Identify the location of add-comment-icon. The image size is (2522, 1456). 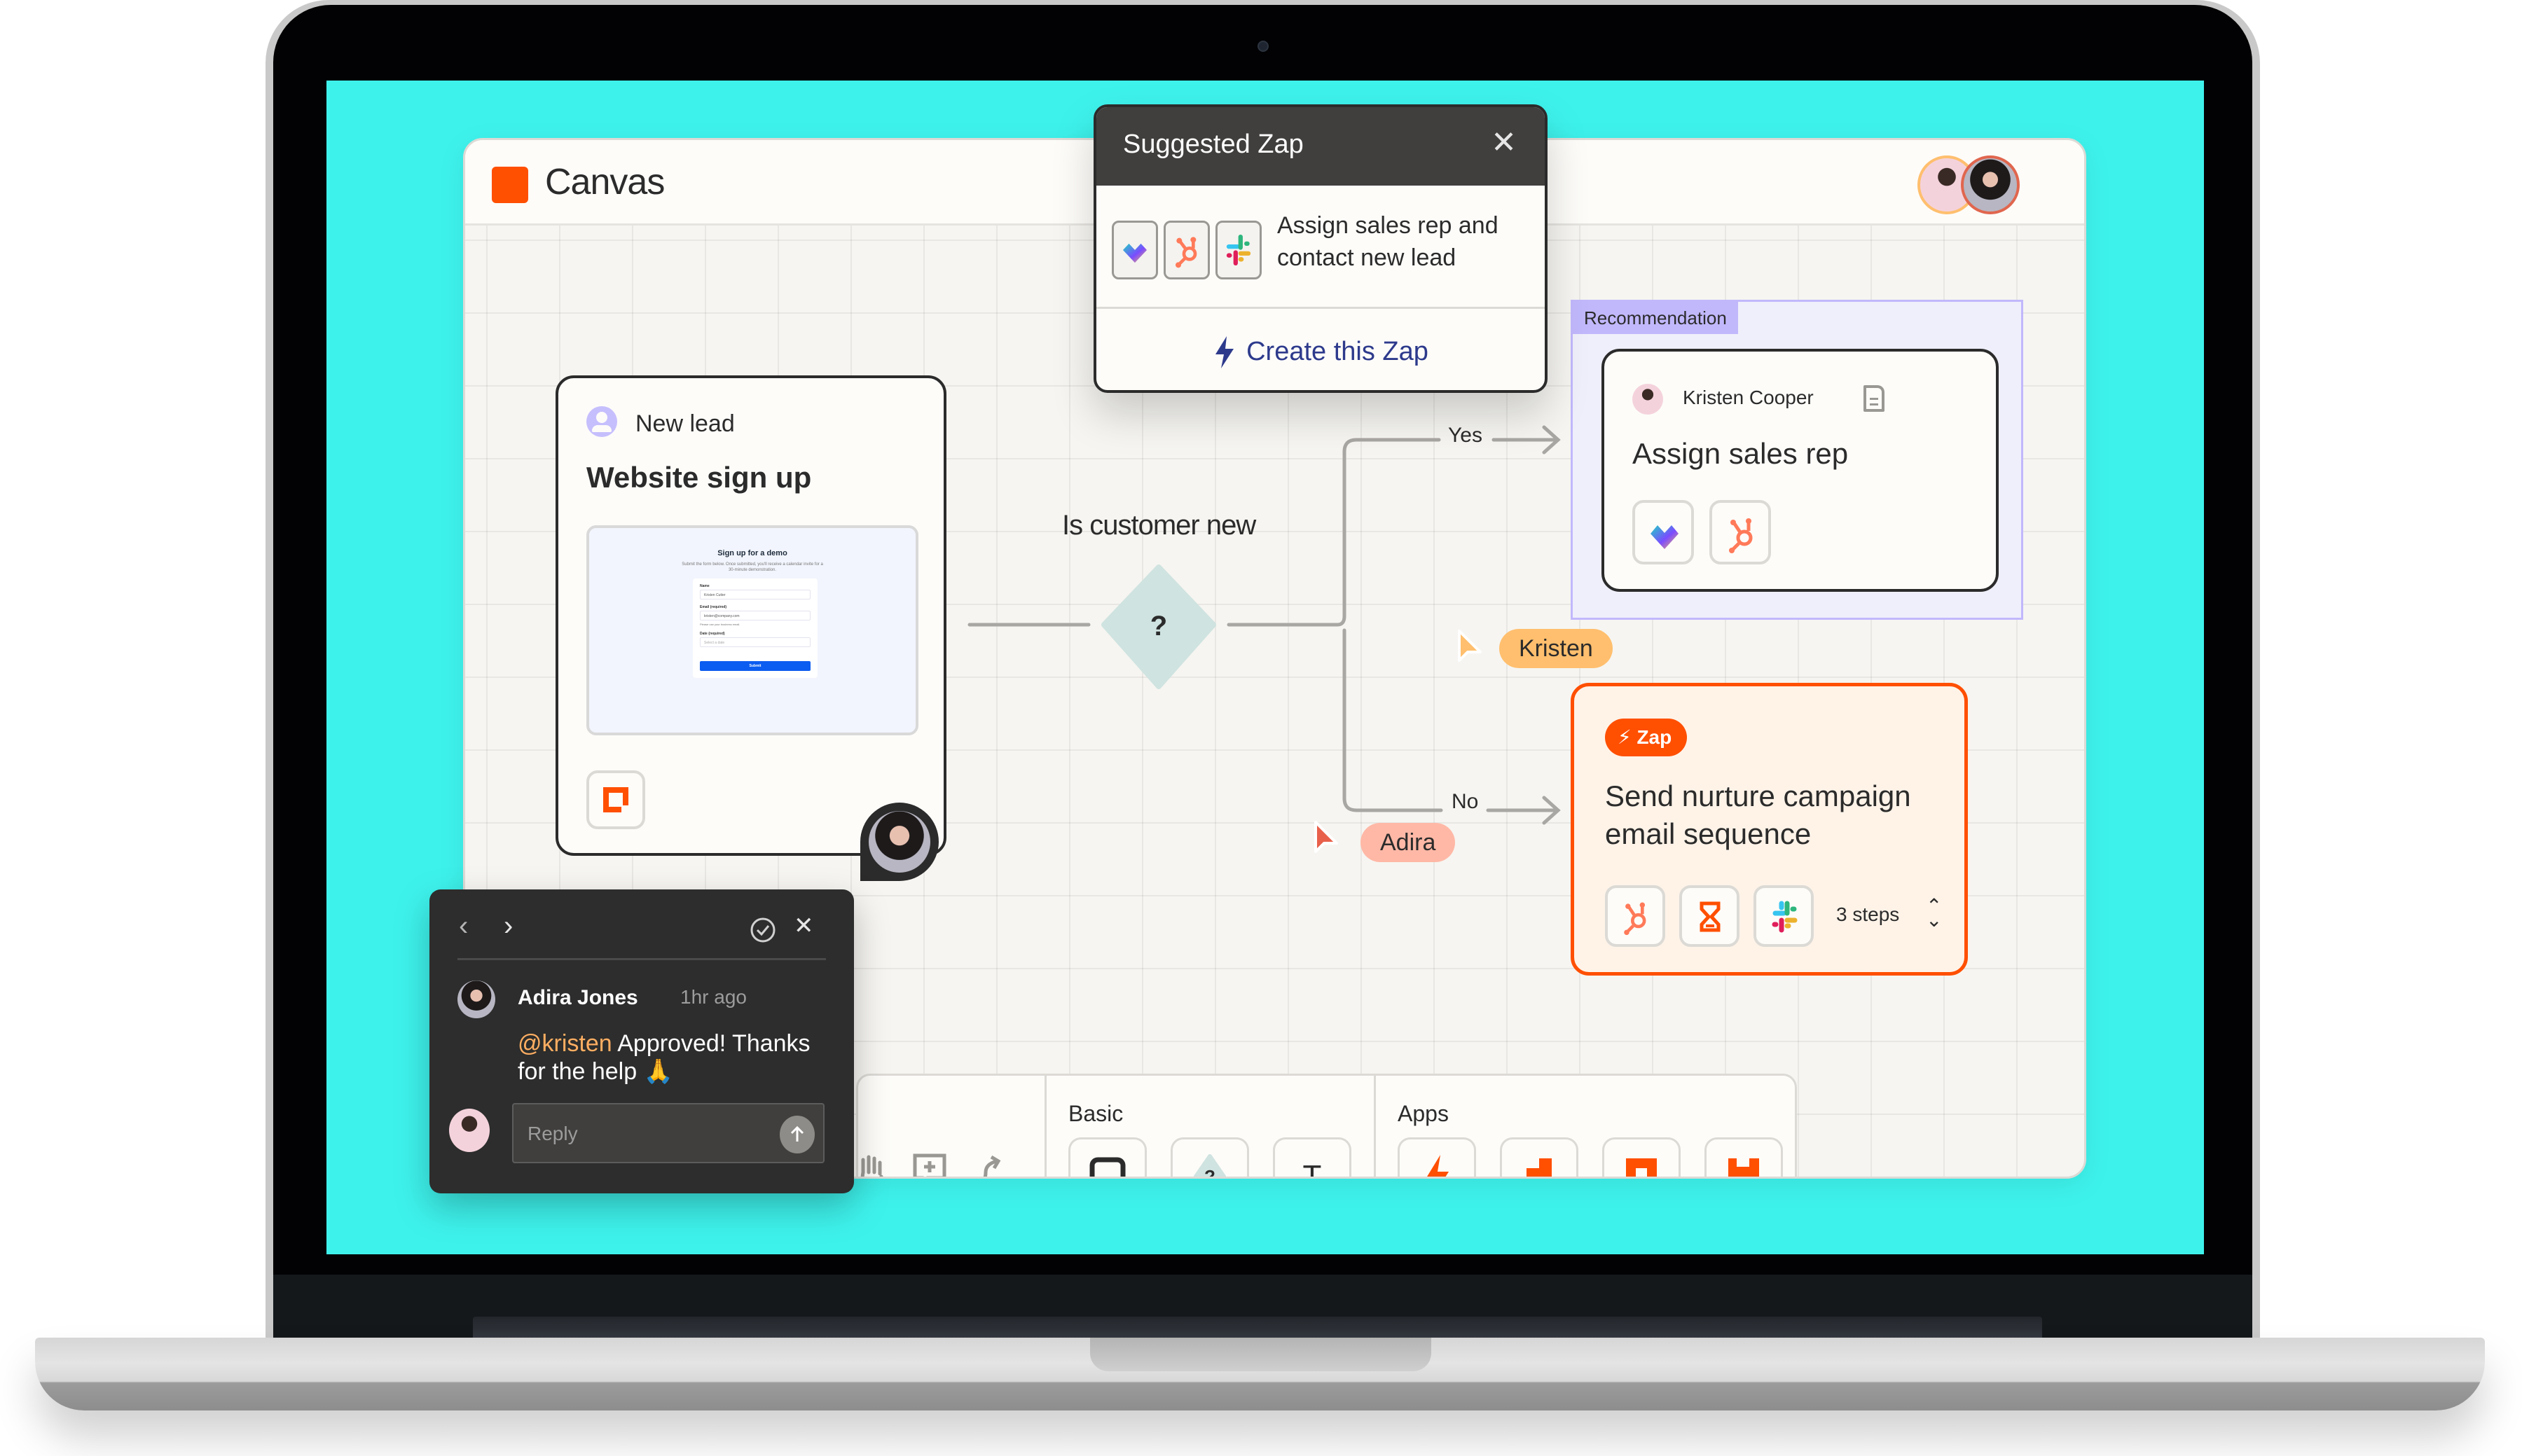
(930, 1165).